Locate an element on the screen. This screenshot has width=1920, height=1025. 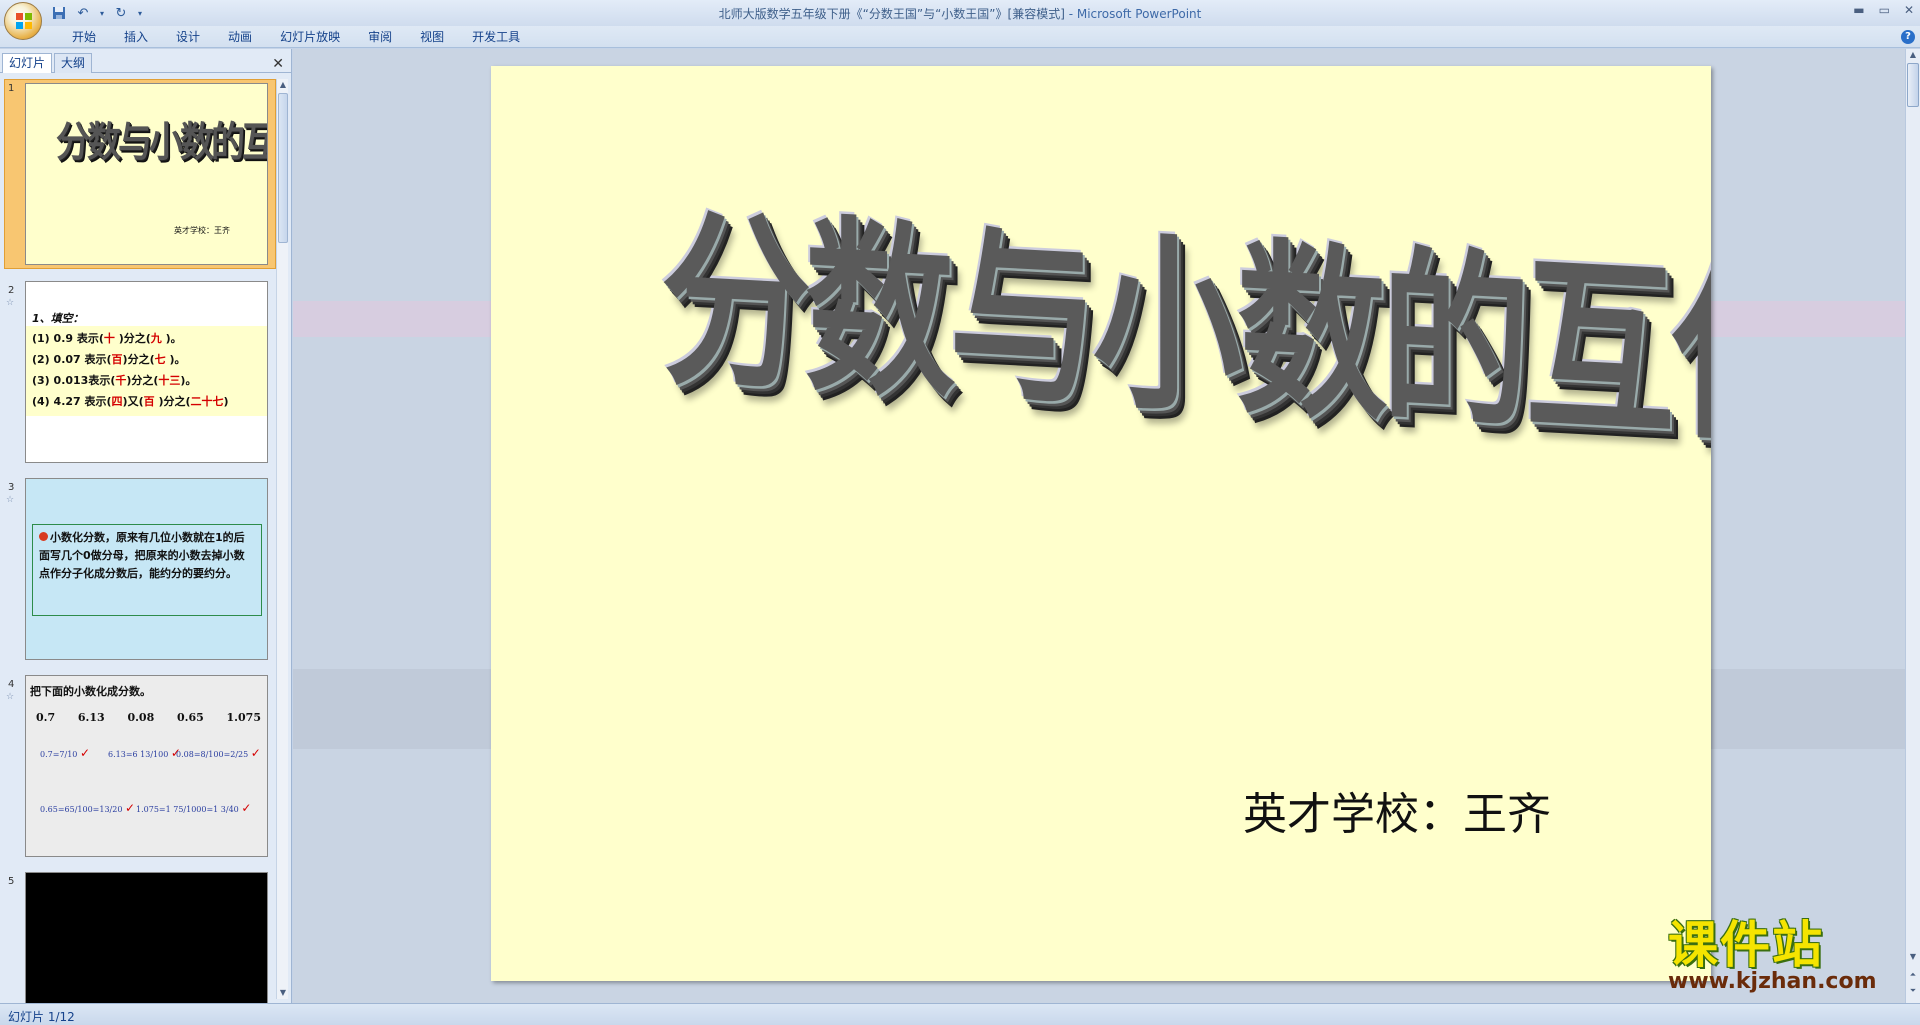
thumbnail-line: (2) 0.07 表示(百)分之(七 )。 is located at coordinates (109, 359).